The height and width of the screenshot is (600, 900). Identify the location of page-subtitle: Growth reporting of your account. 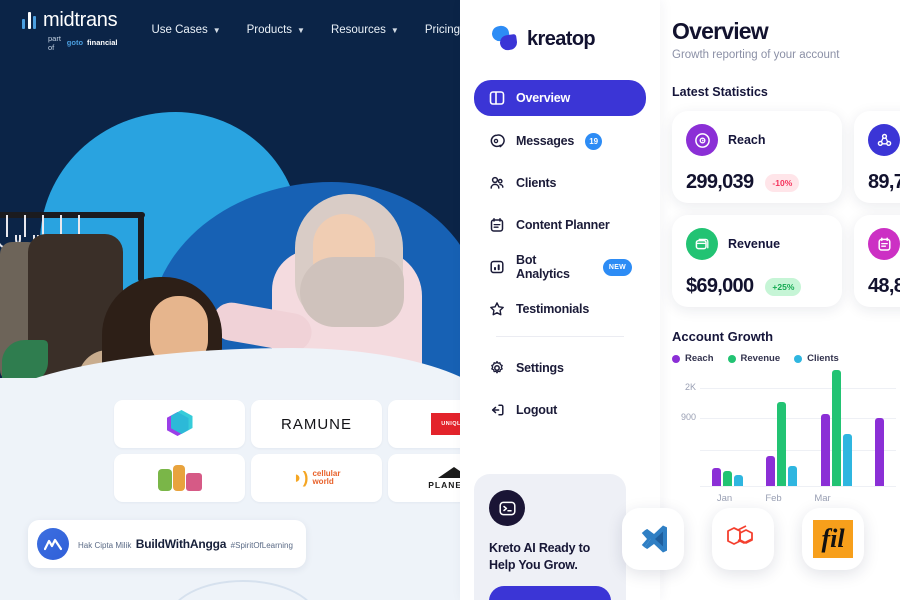
(756, 55).